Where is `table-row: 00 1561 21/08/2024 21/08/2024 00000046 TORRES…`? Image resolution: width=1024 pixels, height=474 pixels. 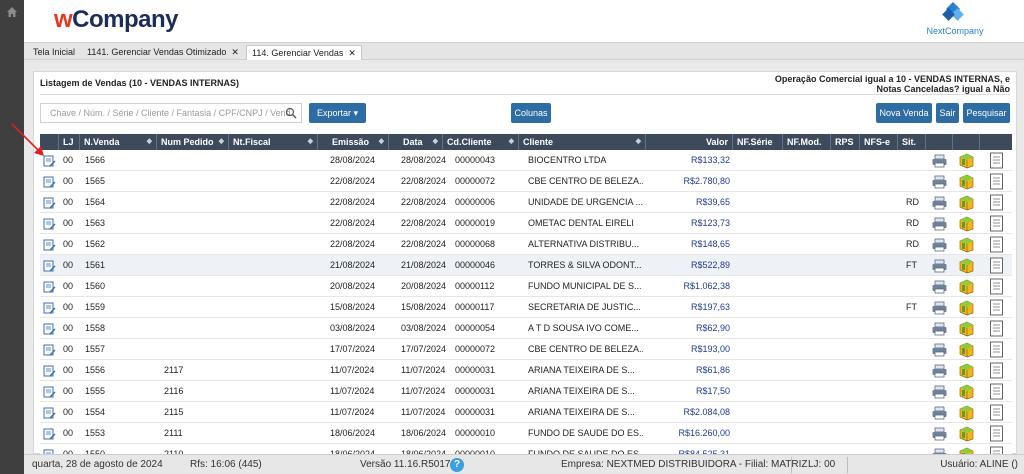 table-row: 00 1561 21/08/2024 21/08/2024 00000046 TORRES… is located at coordinates (526, 265).